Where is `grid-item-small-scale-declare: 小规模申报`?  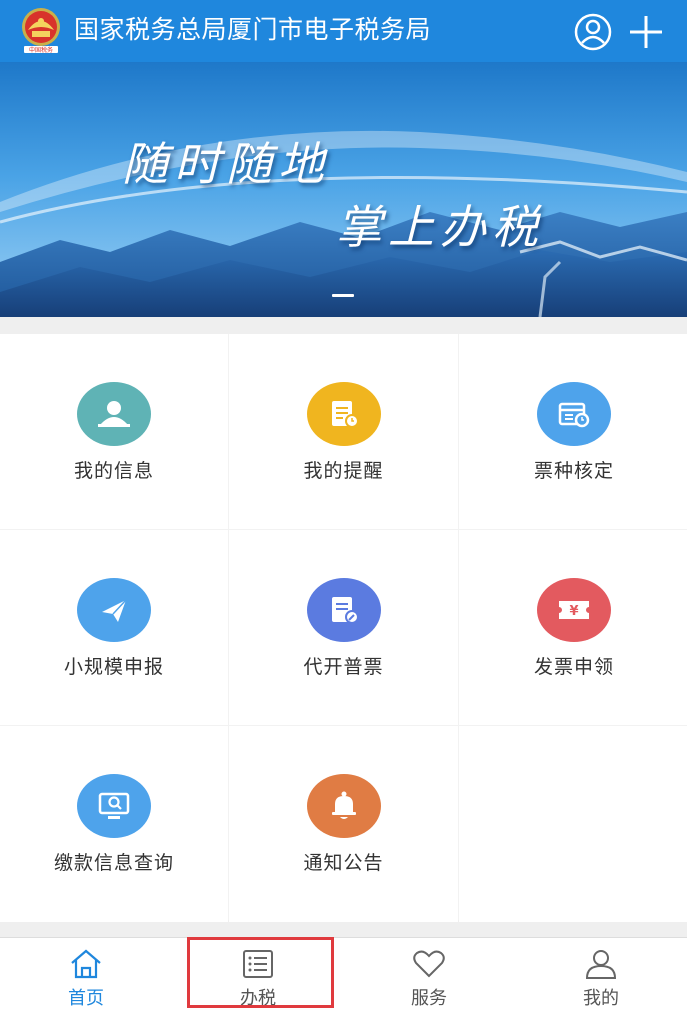
grid-item-small-scale-declare: 小规模申报 is located at coordinates (114, 627).